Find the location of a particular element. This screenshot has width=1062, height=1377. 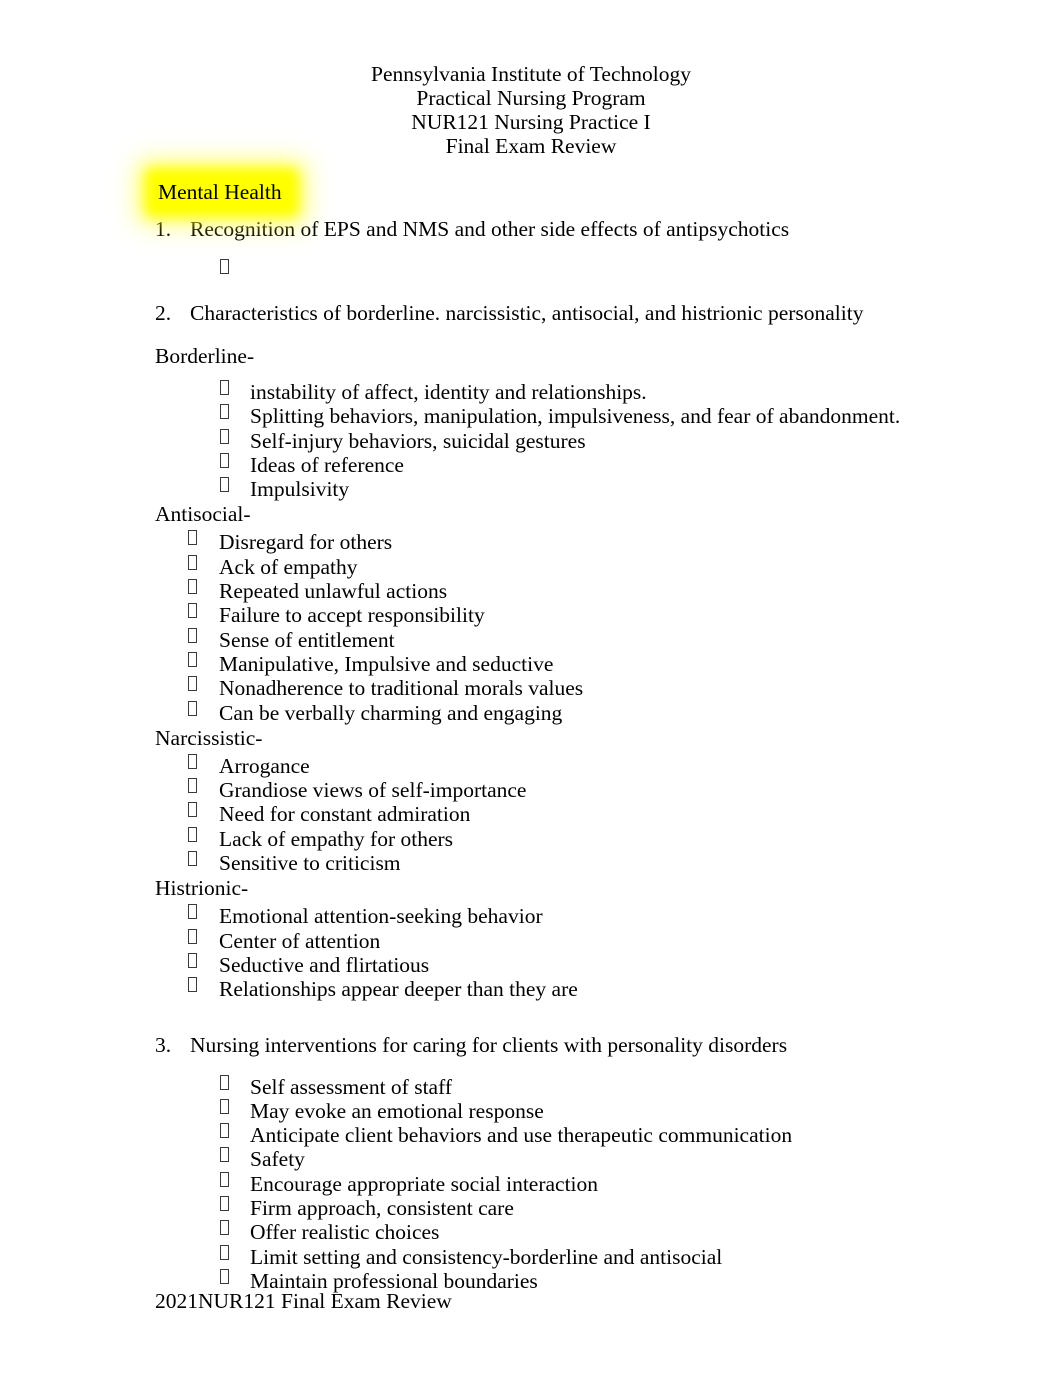

bullet-text: Sensitive to criticism is located at coordinates (310, 863).